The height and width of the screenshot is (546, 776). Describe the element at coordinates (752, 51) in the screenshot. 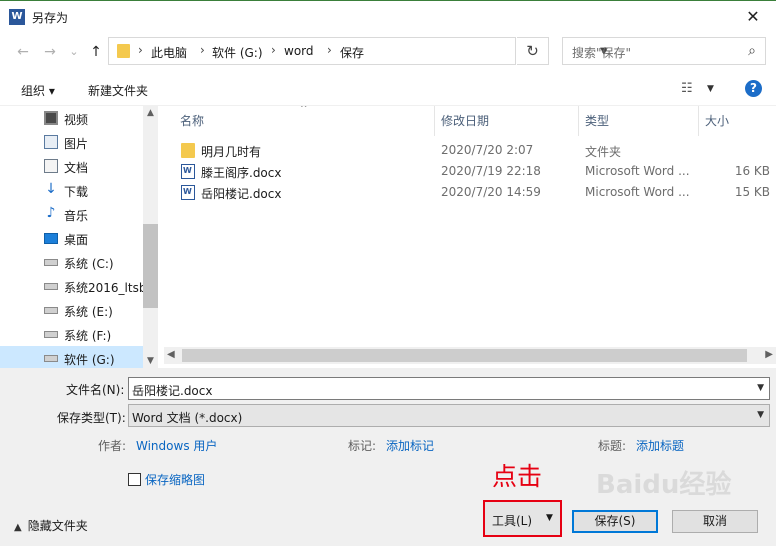

I see `search-icon: ⌕` at that location.